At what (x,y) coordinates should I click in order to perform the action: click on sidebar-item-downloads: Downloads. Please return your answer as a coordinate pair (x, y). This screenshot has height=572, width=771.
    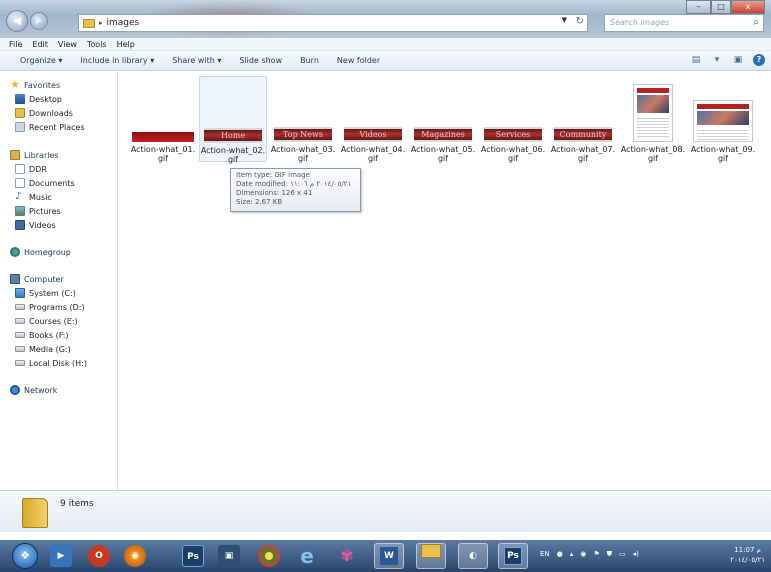
    Looking at the image, I should click on (44, 113).